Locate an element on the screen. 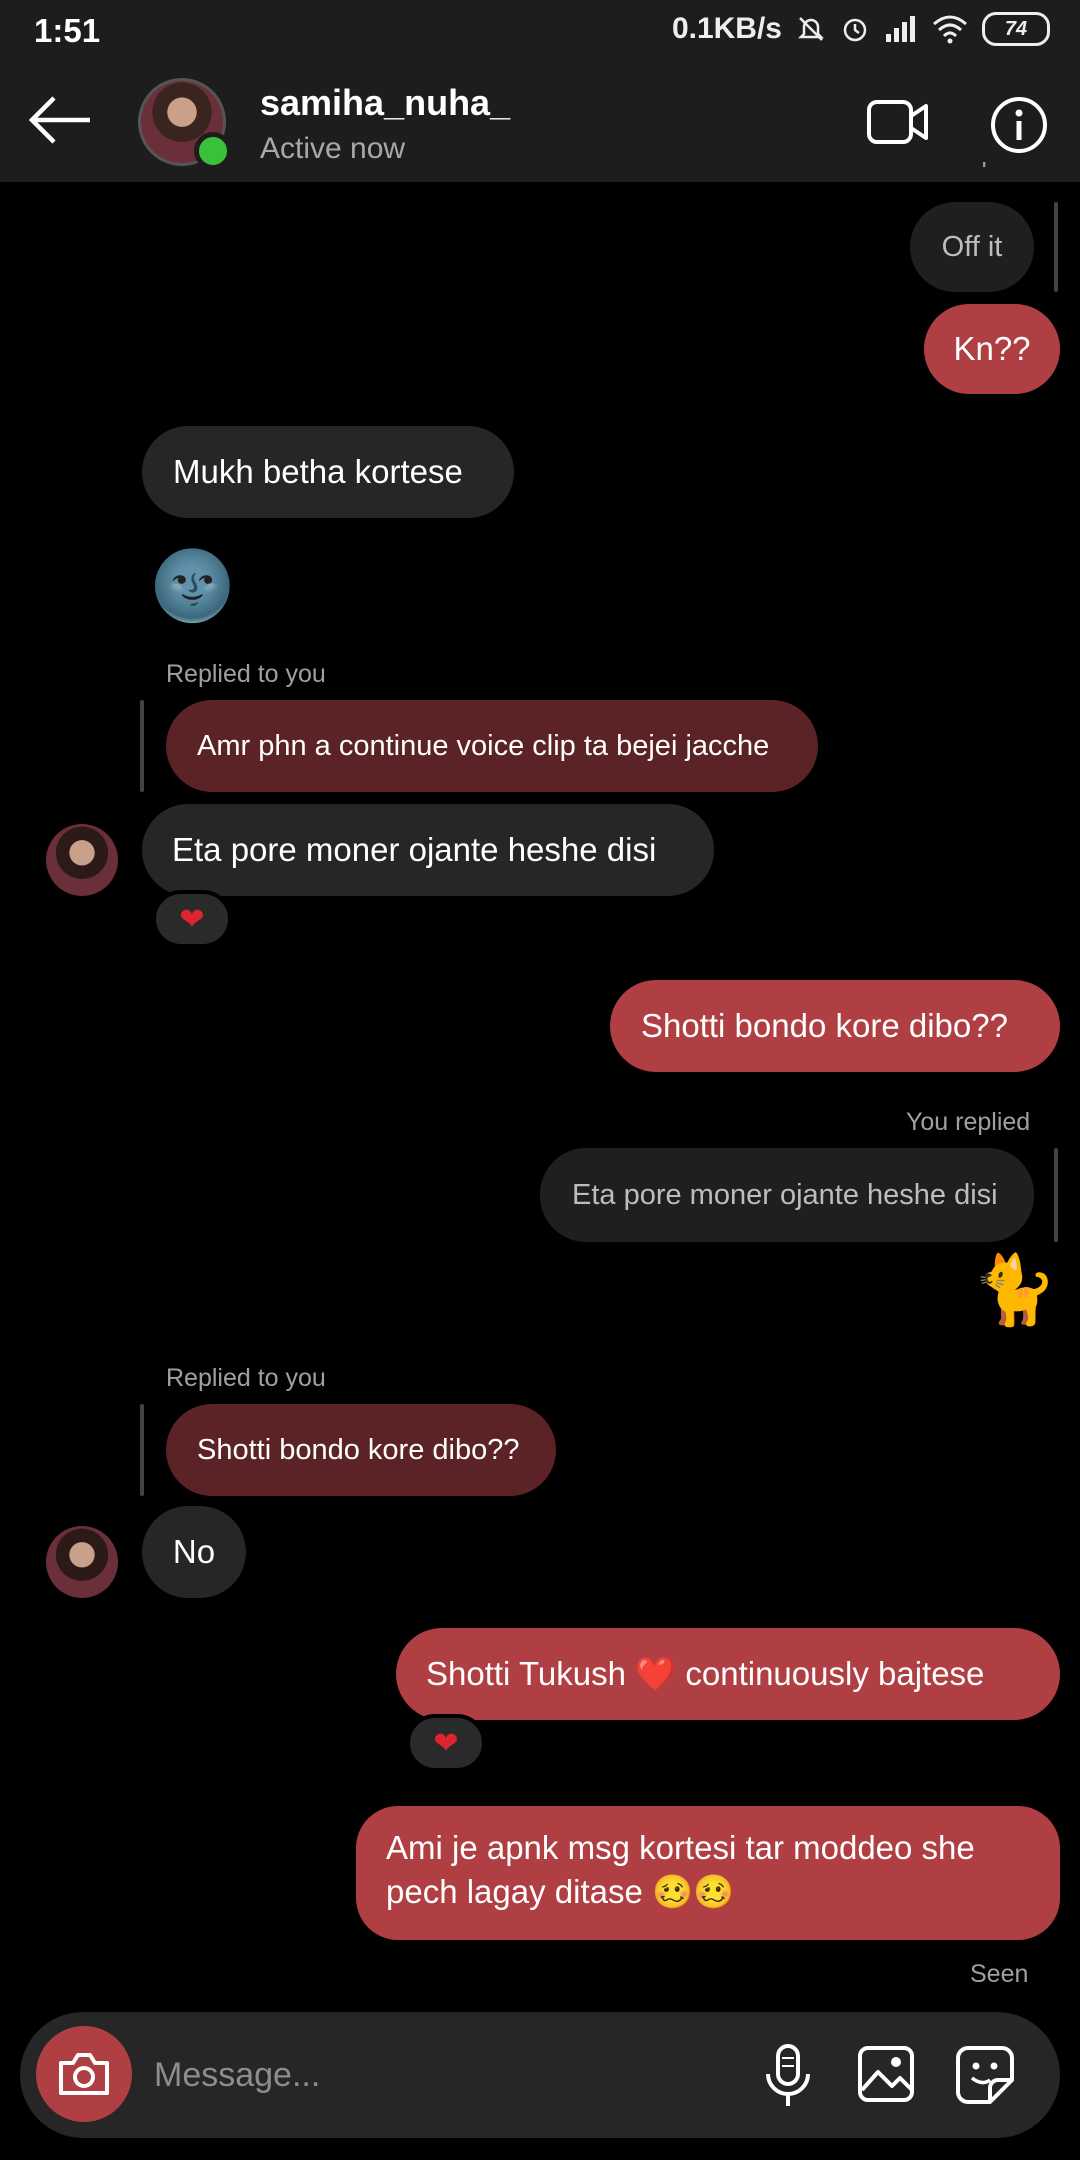  status-bar: 1:51 0.1KB/s 74 is located at coordinates (540, 30).